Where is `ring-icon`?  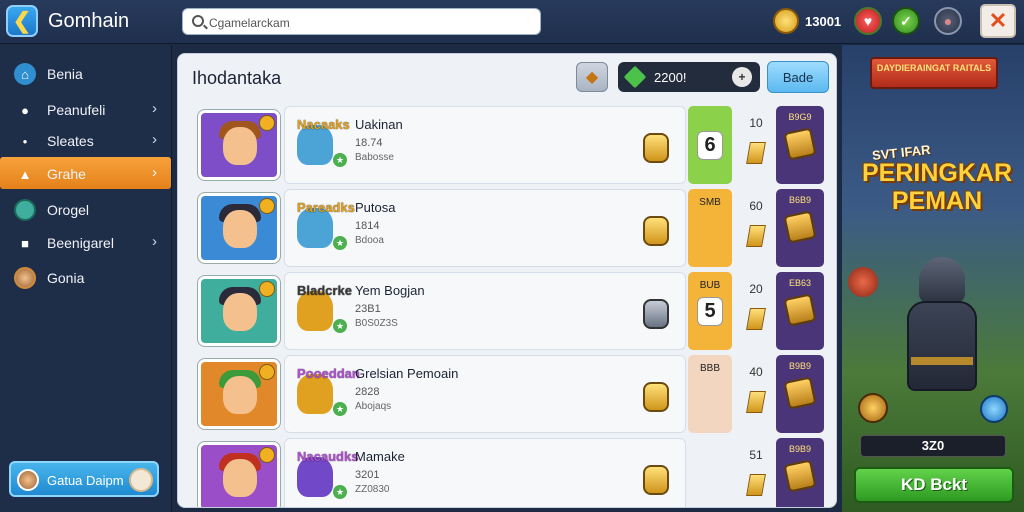
ring-icon is located at coordinates (141, 480).